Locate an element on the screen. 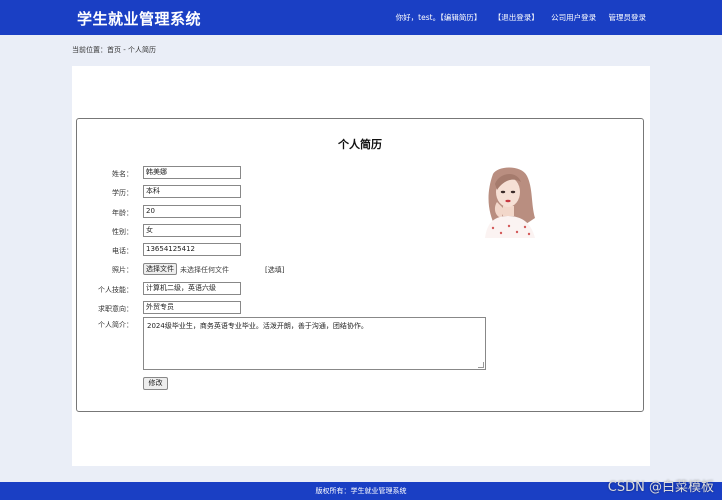  age-input: 20 is located at coordinates (192, 211).